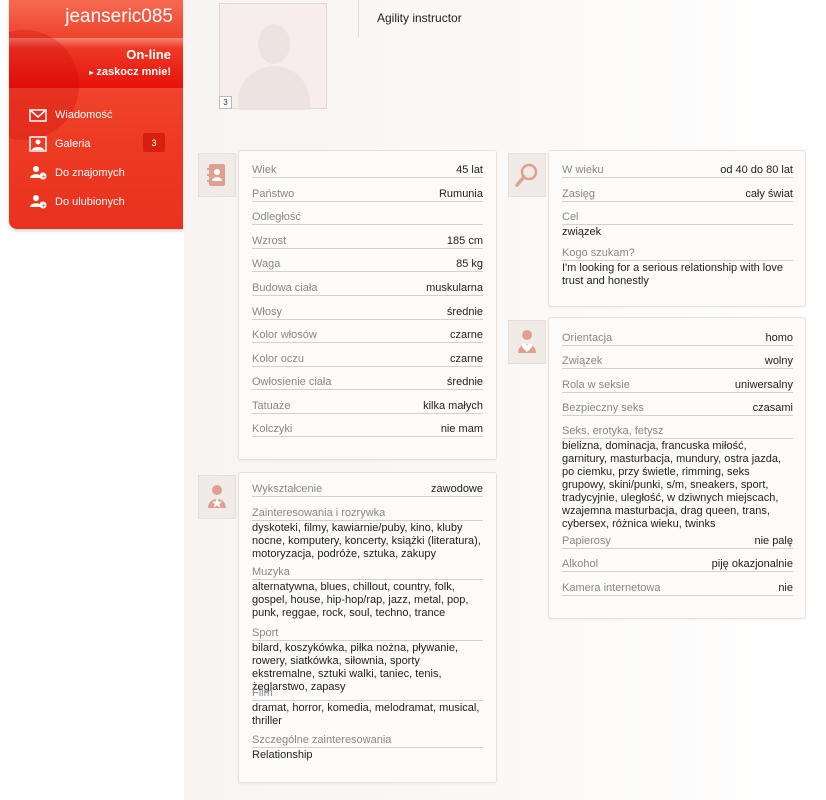  What do you see at coordinates (38, 202) in the screenshot?
I see `add-favorite-icon: +` at bounding box center [38, 202].